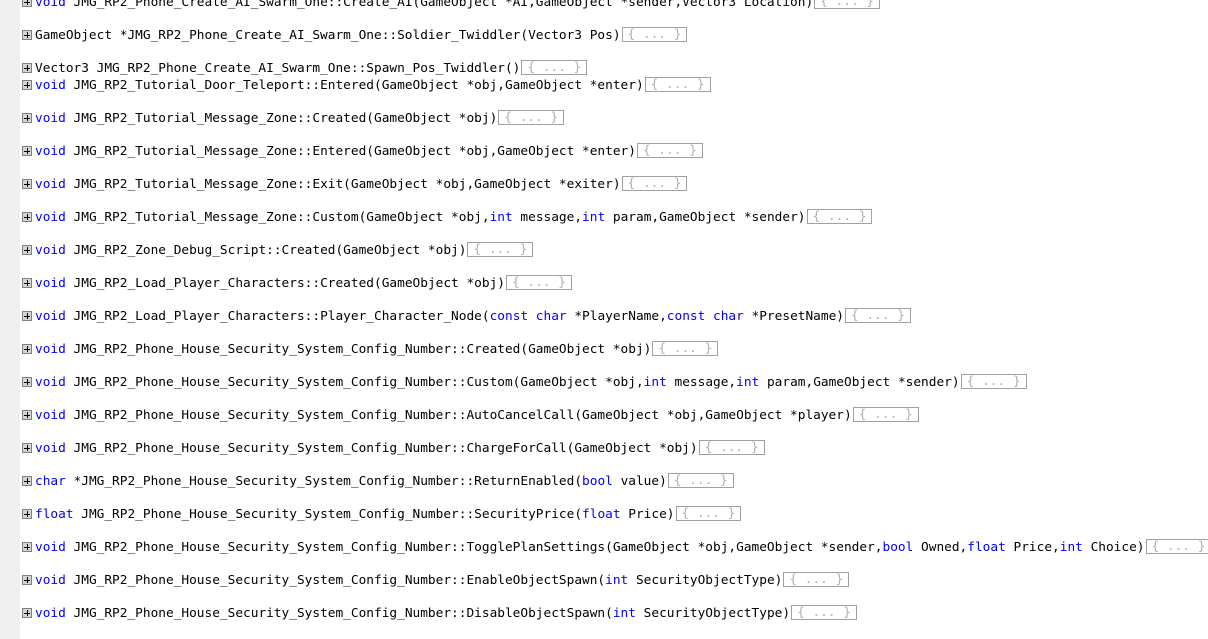 Image resolution: width=1208 pixels, height=639 pixels. Describe the element at coordinates (639, 481) in the screenshot. I see `identifier-token: value)` at that location.